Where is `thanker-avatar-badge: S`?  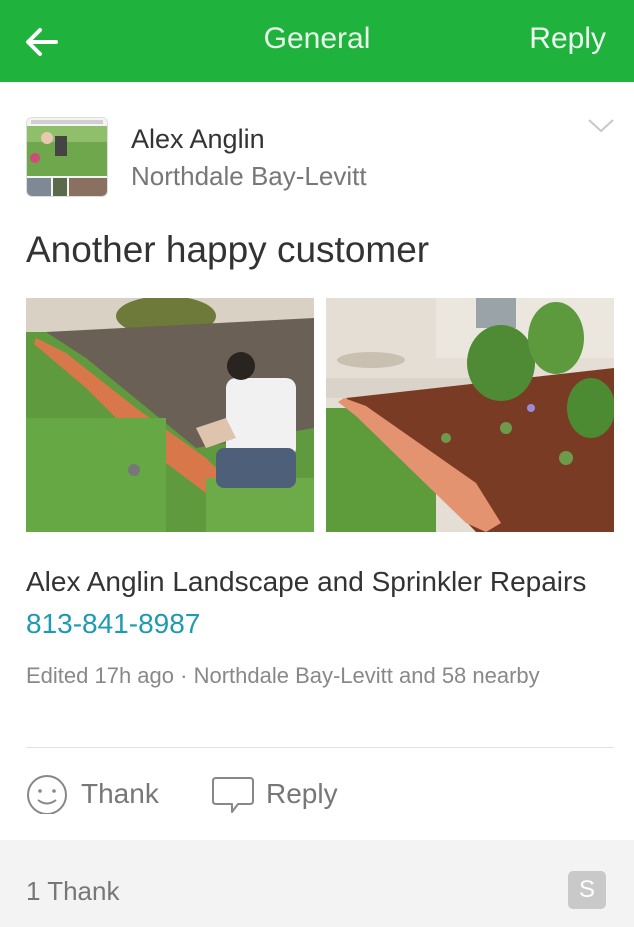 thanker-avatar-badge: S is located at coordinates (587, 890).